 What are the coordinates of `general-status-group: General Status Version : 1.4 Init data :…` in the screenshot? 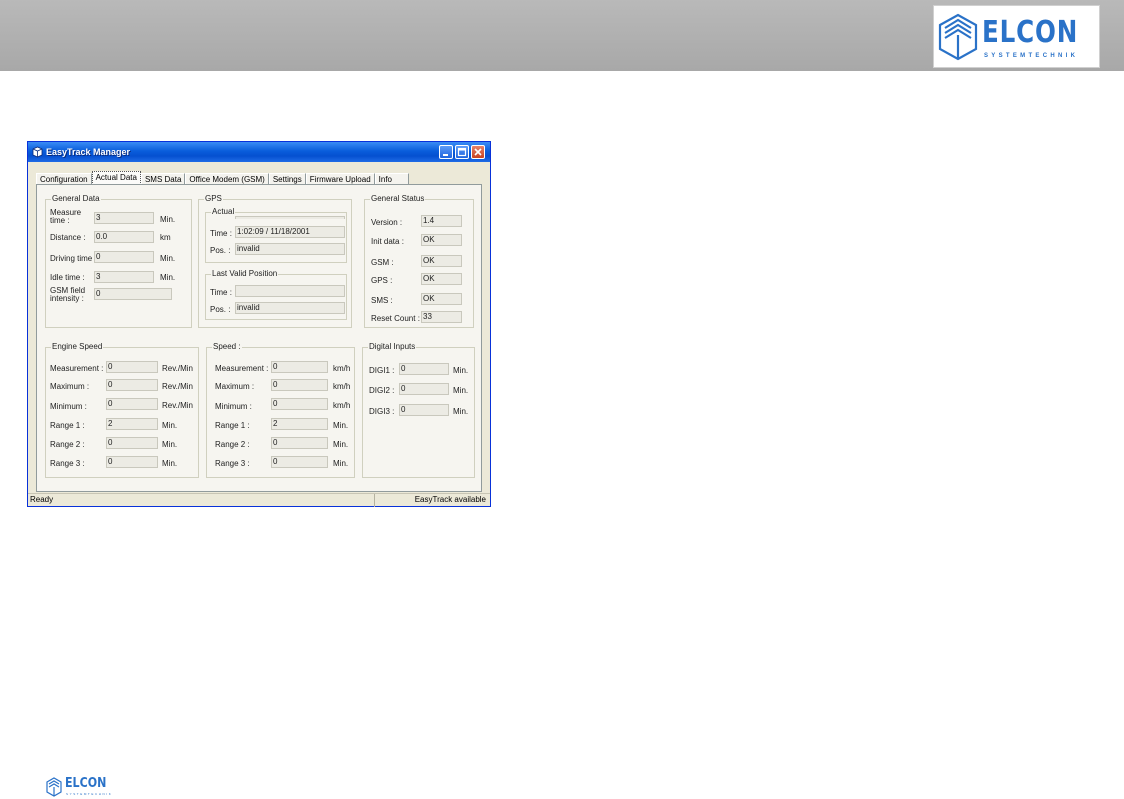 It's located at (419, 261).